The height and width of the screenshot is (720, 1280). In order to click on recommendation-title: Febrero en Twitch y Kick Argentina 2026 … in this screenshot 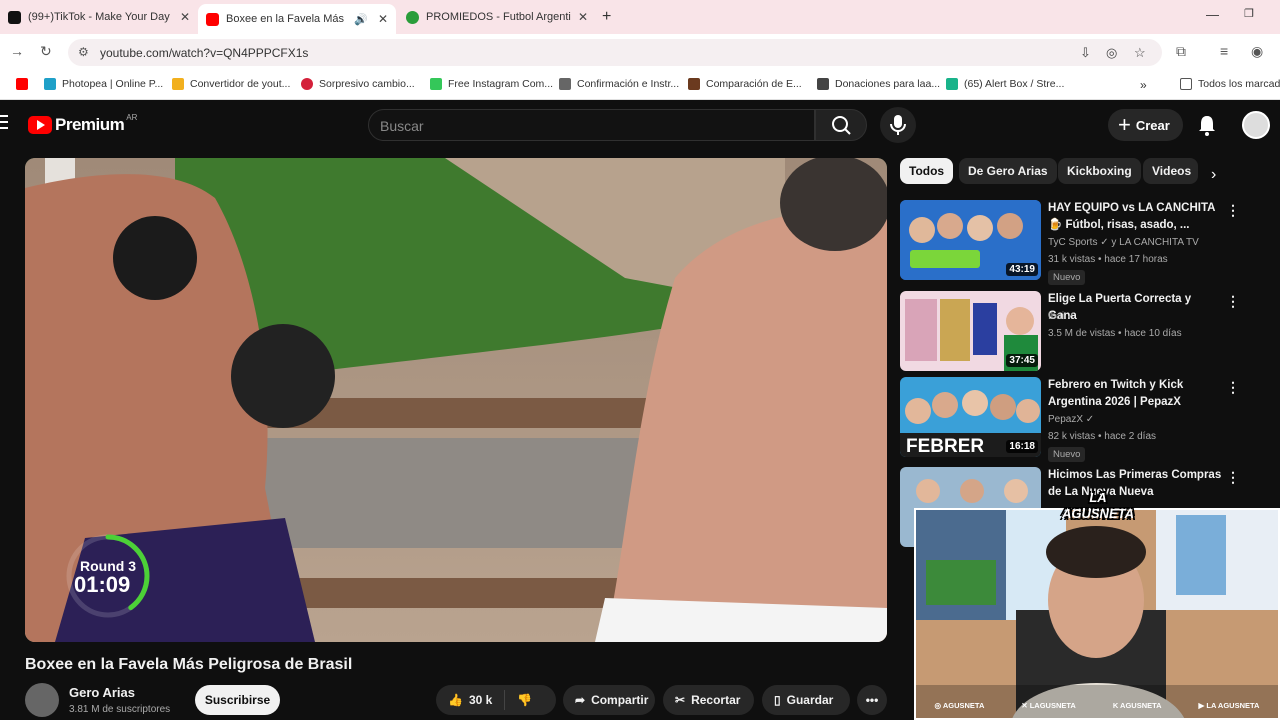, I will do `click(1135, 394)`.